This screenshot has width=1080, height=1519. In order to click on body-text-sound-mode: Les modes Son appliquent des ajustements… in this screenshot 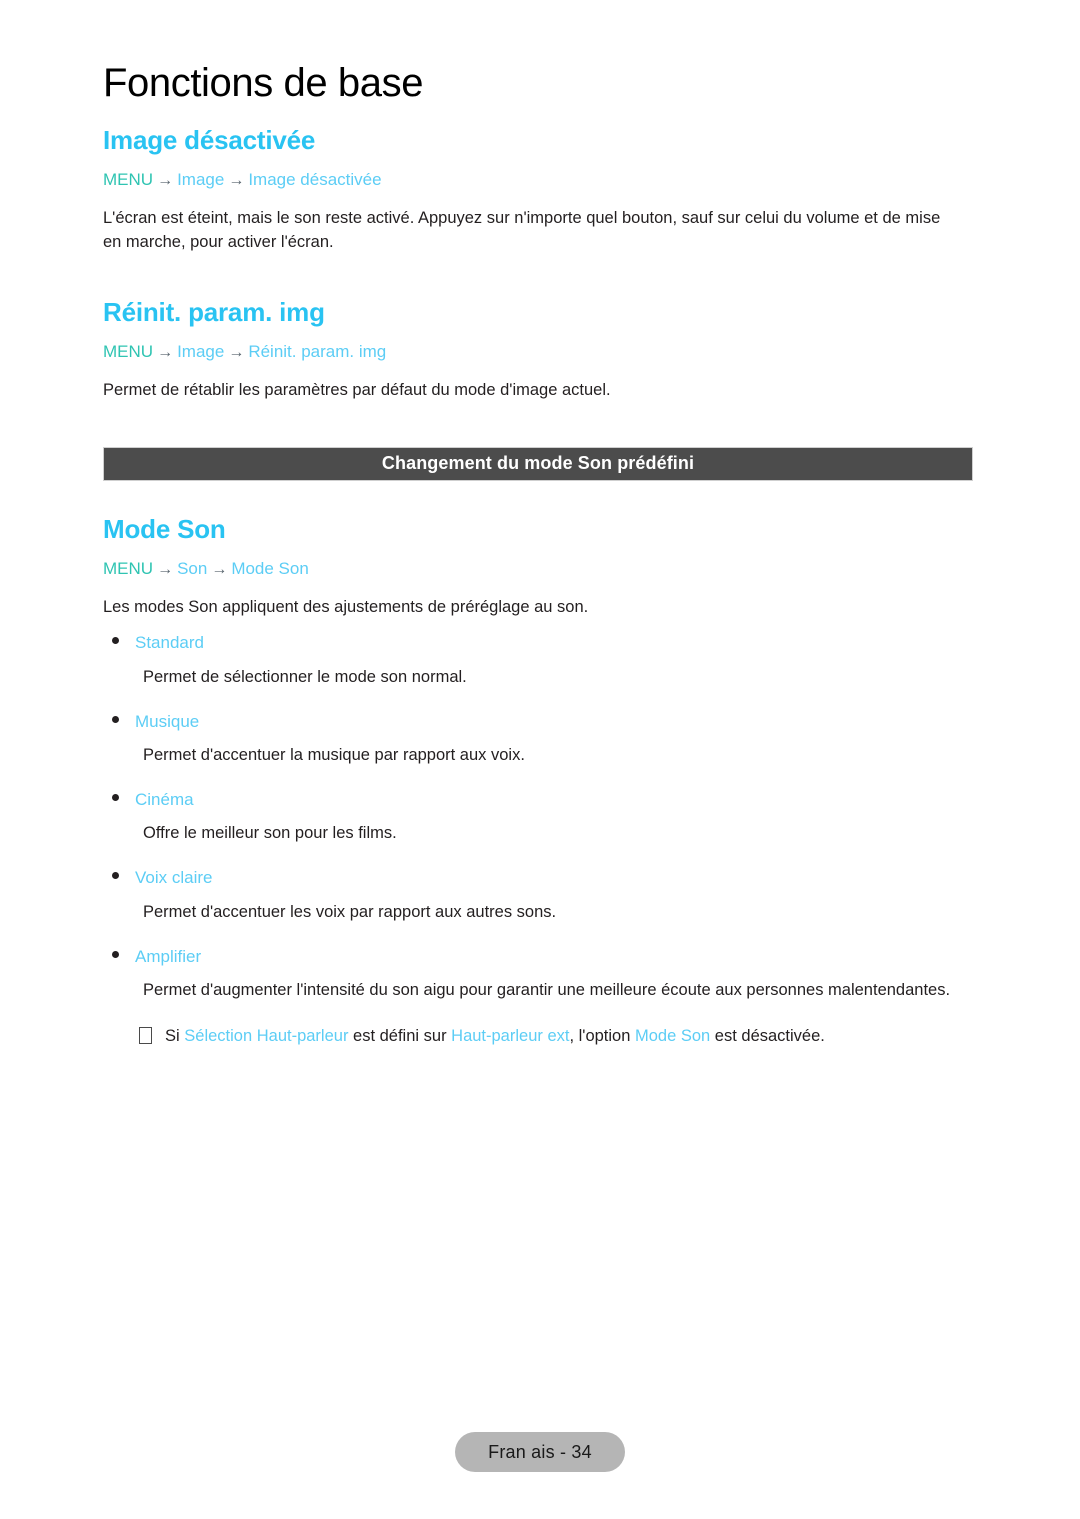, I will do `click(346, 606)`.